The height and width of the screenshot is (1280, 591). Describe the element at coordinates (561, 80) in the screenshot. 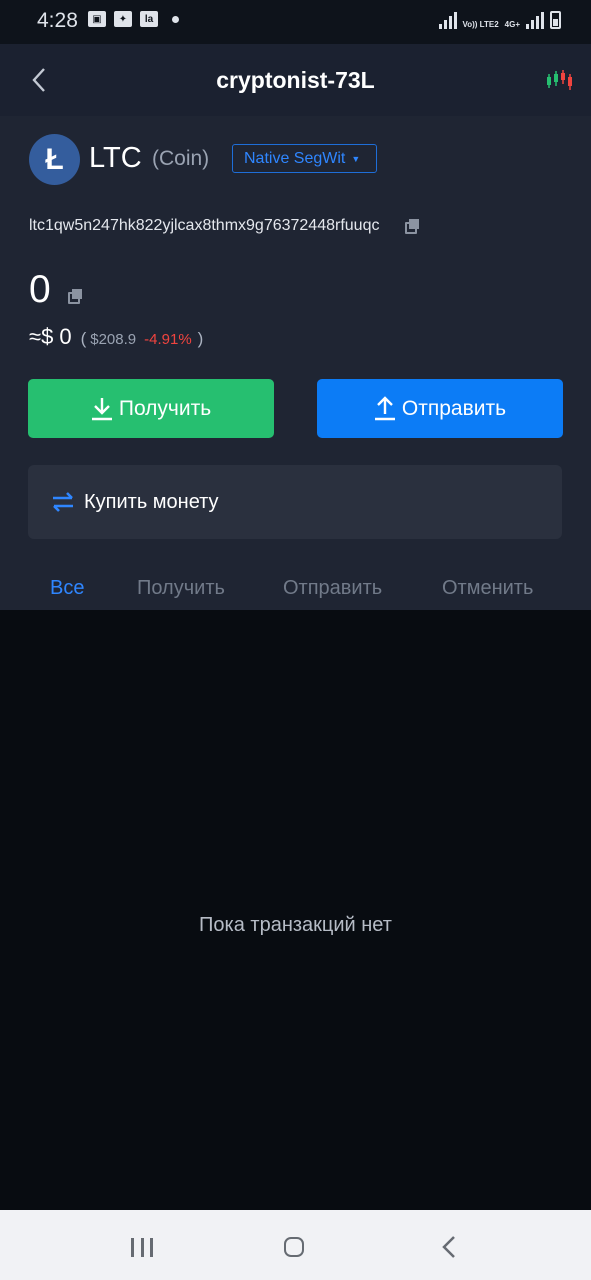

I see `candlestick-chart-icon` at that location.